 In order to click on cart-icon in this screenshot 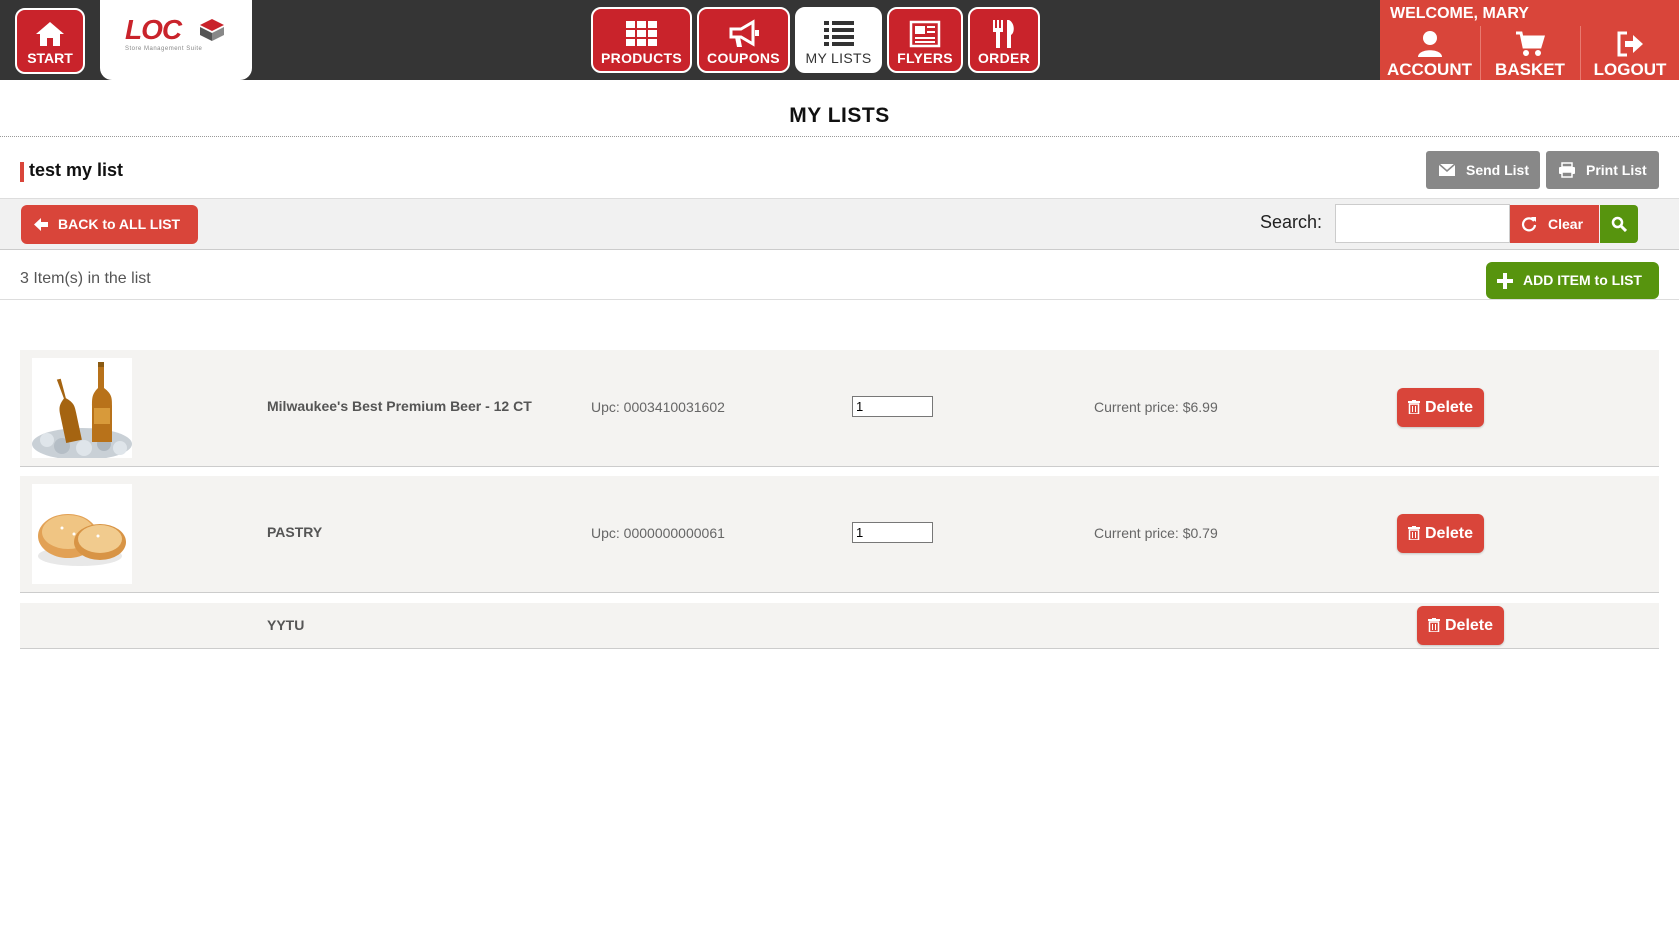, I will do `click(1530, 43)`.